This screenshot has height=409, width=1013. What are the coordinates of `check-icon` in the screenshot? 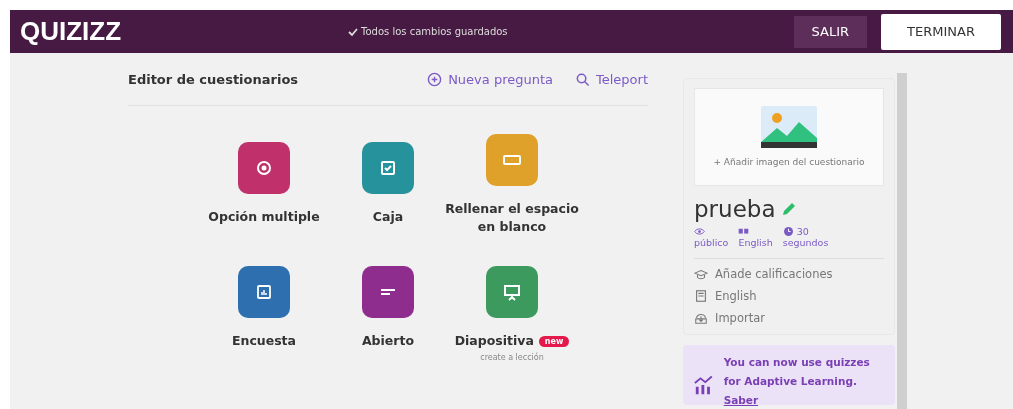 It's located at (353, 31).